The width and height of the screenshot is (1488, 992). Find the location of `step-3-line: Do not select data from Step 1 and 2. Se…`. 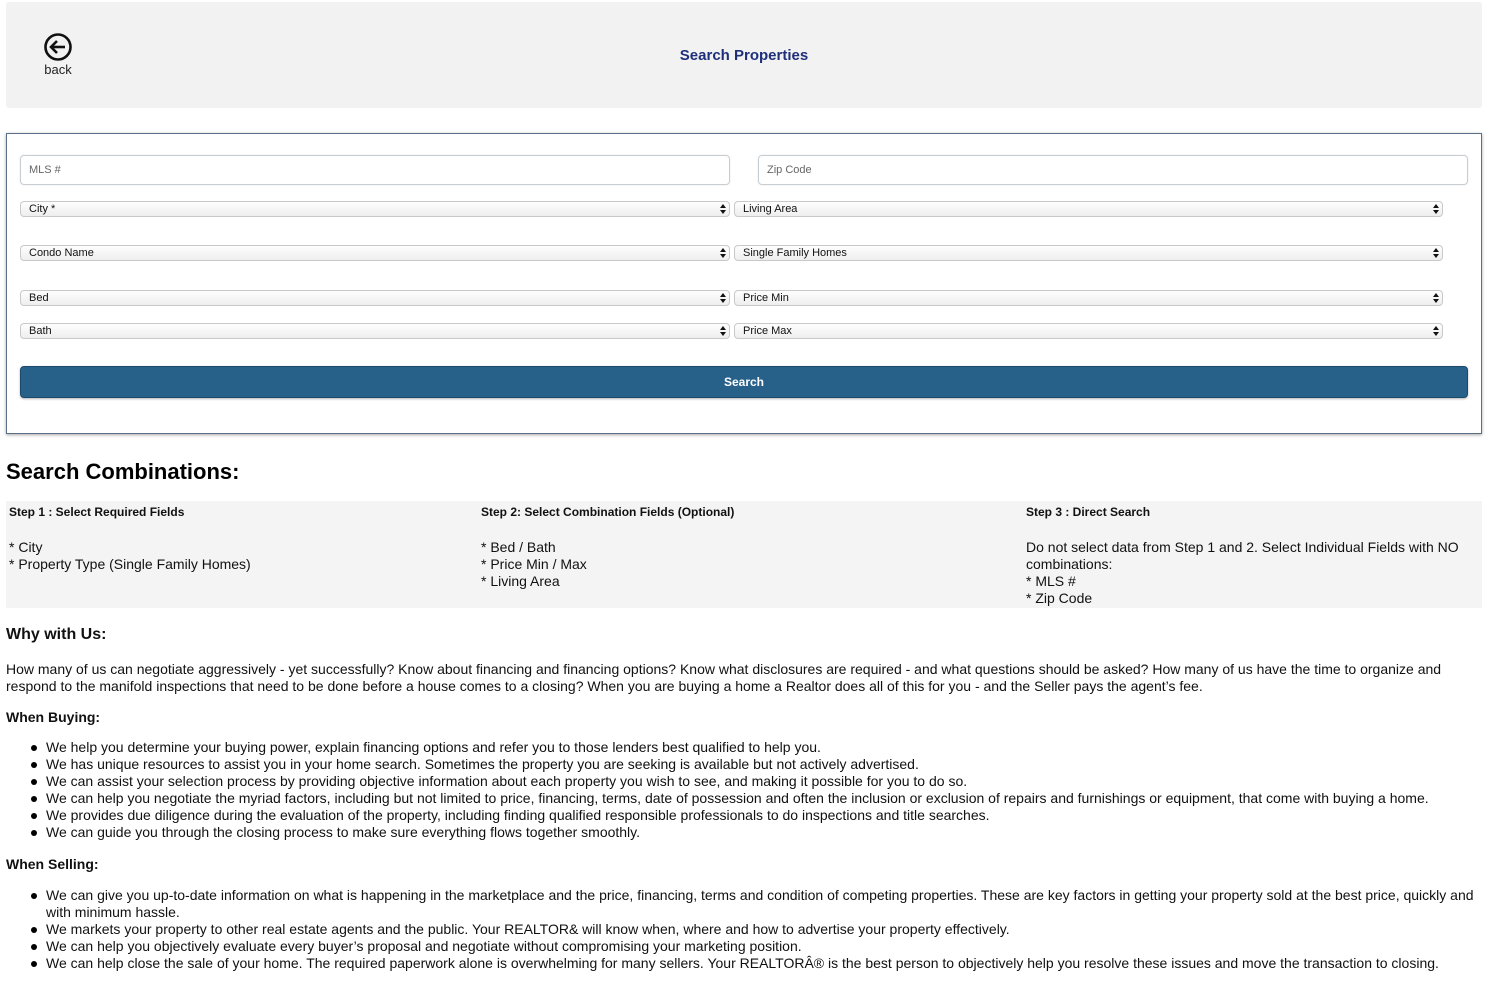

step-3-line: Do not select data from Step 1 and 2. Se… is located at coordinates (1242, 547).